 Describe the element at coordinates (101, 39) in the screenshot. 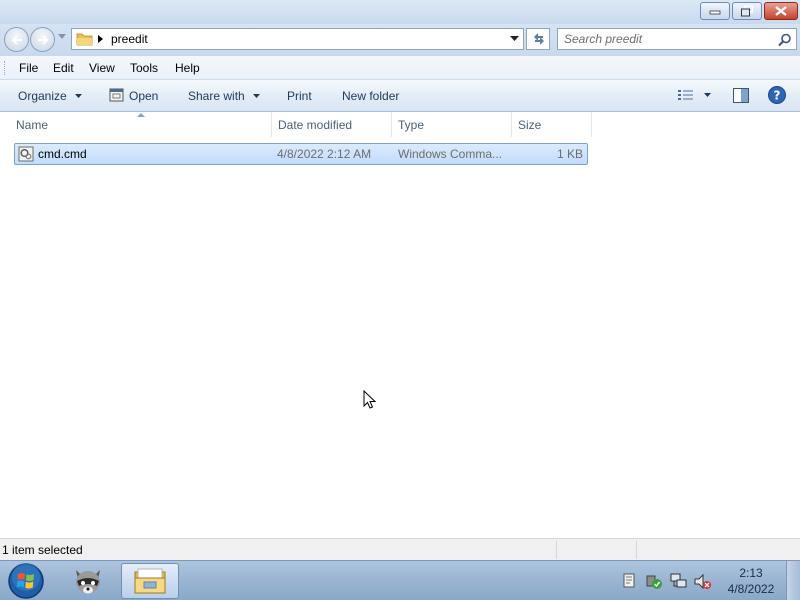

I see `breadcrumb-arrow-icon` at that location.